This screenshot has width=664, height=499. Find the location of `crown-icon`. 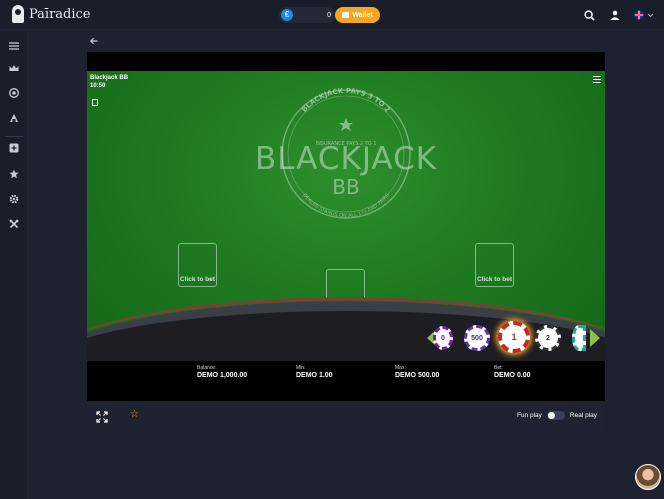

crown-icon is located at coordinates (14, 68).